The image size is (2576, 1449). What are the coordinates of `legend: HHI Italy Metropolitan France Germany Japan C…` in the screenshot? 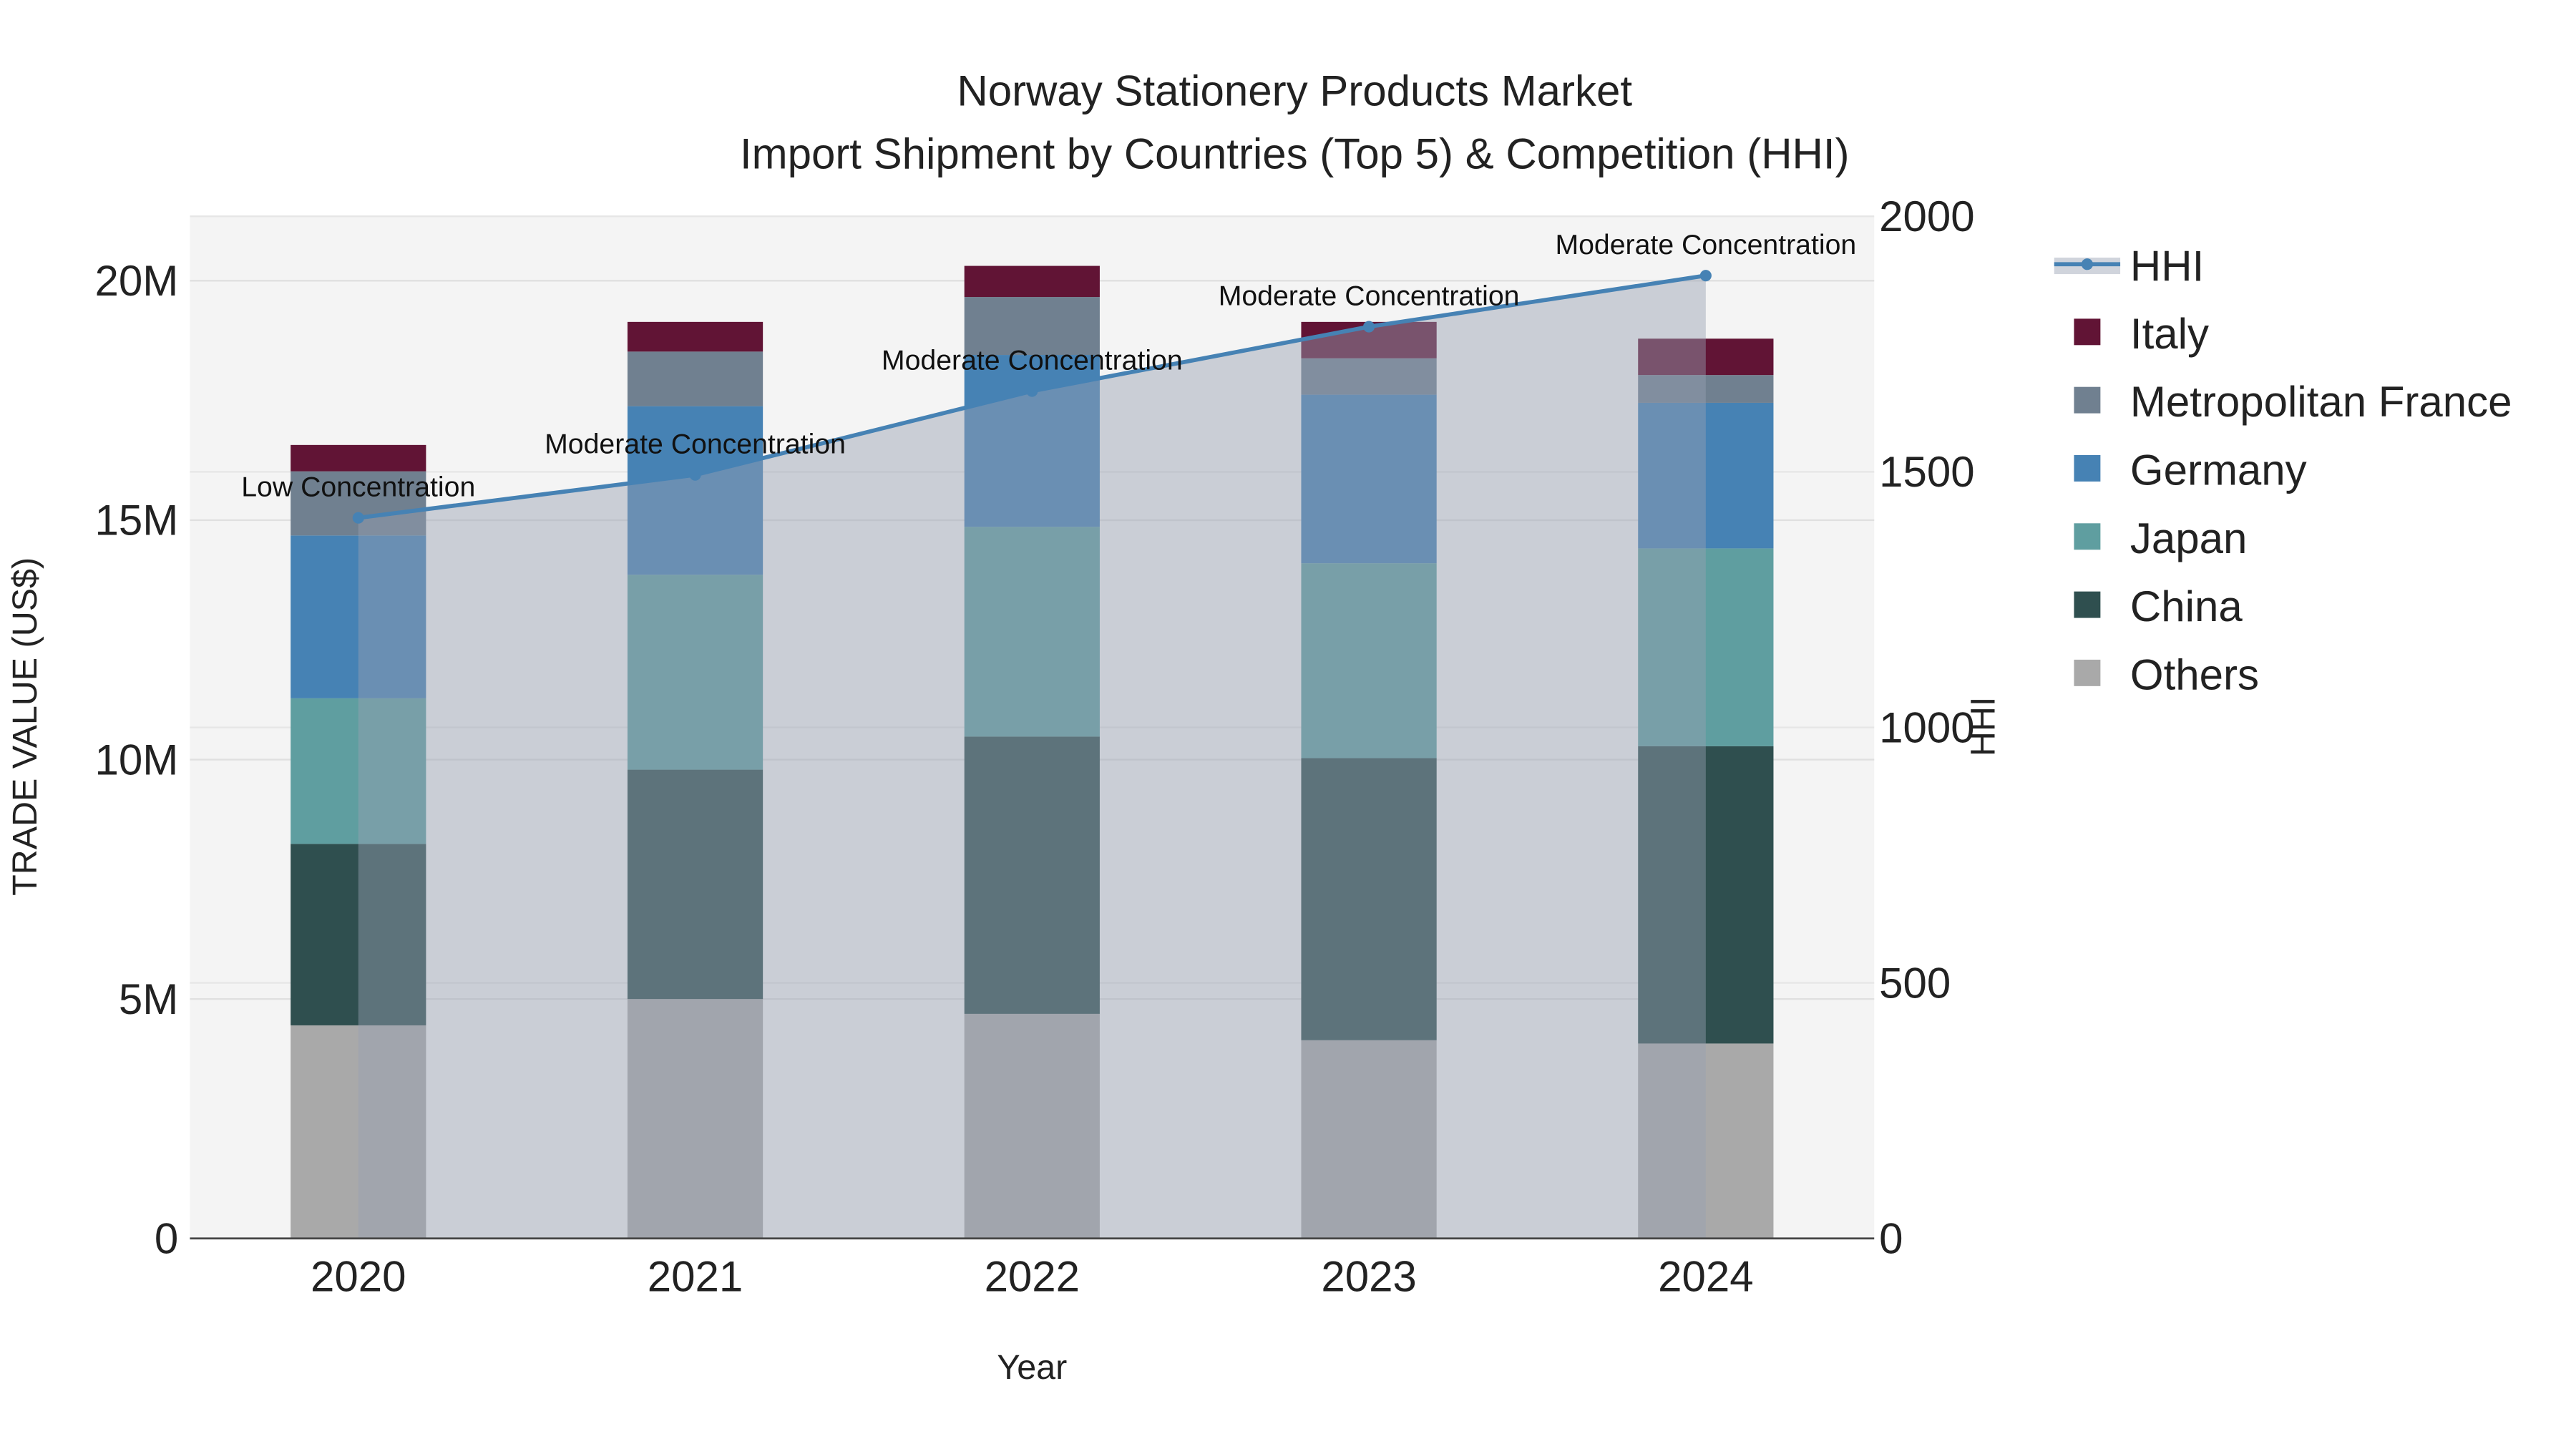 It's located at (2283, 470).